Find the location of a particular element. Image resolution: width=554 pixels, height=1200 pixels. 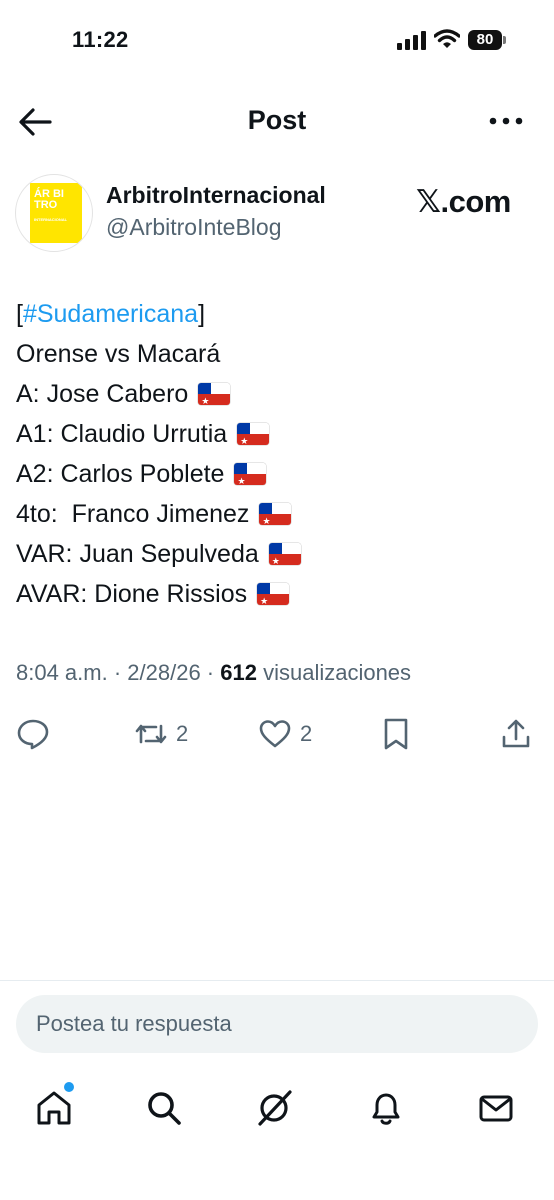

tab-notifications is located at coordinates (388, 1110).